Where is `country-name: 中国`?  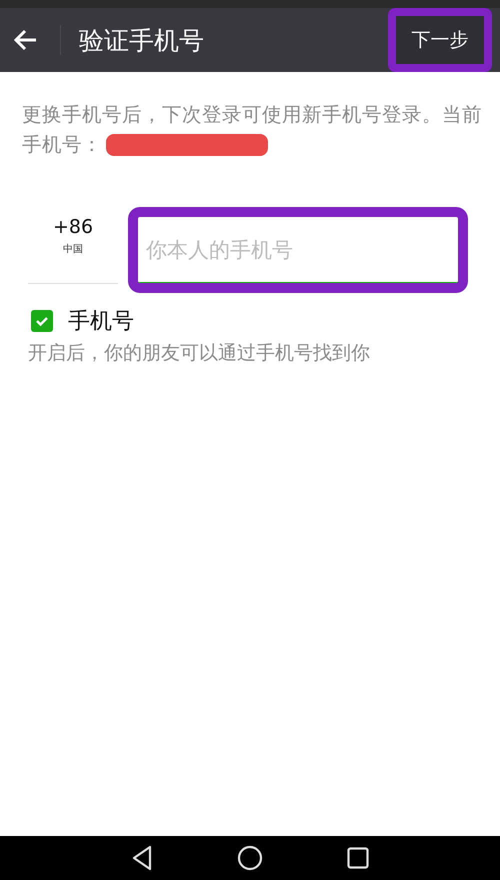 country-name: 中国 is located at coordinates (73, 249).